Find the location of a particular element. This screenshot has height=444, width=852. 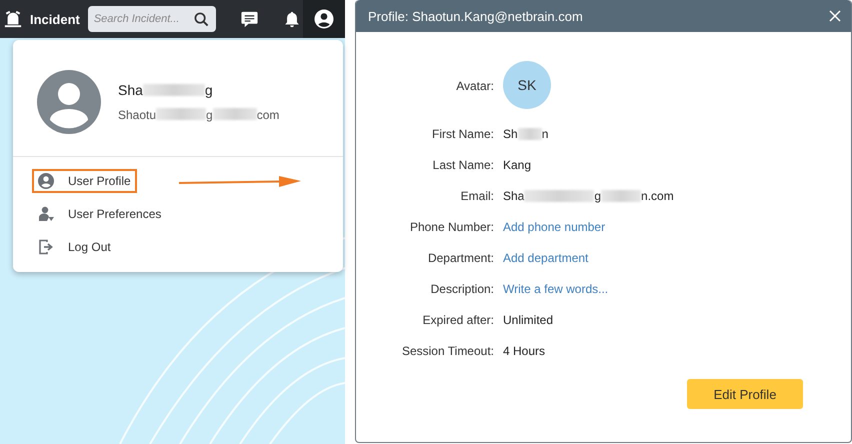

field-value: Kang is located at coordinates (517, 165).